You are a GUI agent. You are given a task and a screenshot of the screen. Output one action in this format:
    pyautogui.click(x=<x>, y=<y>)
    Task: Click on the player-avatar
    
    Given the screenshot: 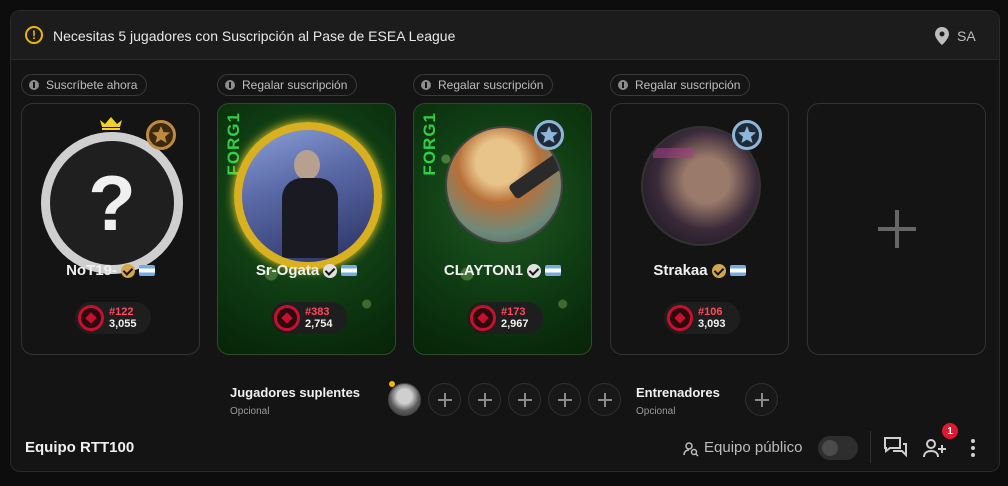 What is the action you would take?
    pyautogui.click(x=308, y=196)
    